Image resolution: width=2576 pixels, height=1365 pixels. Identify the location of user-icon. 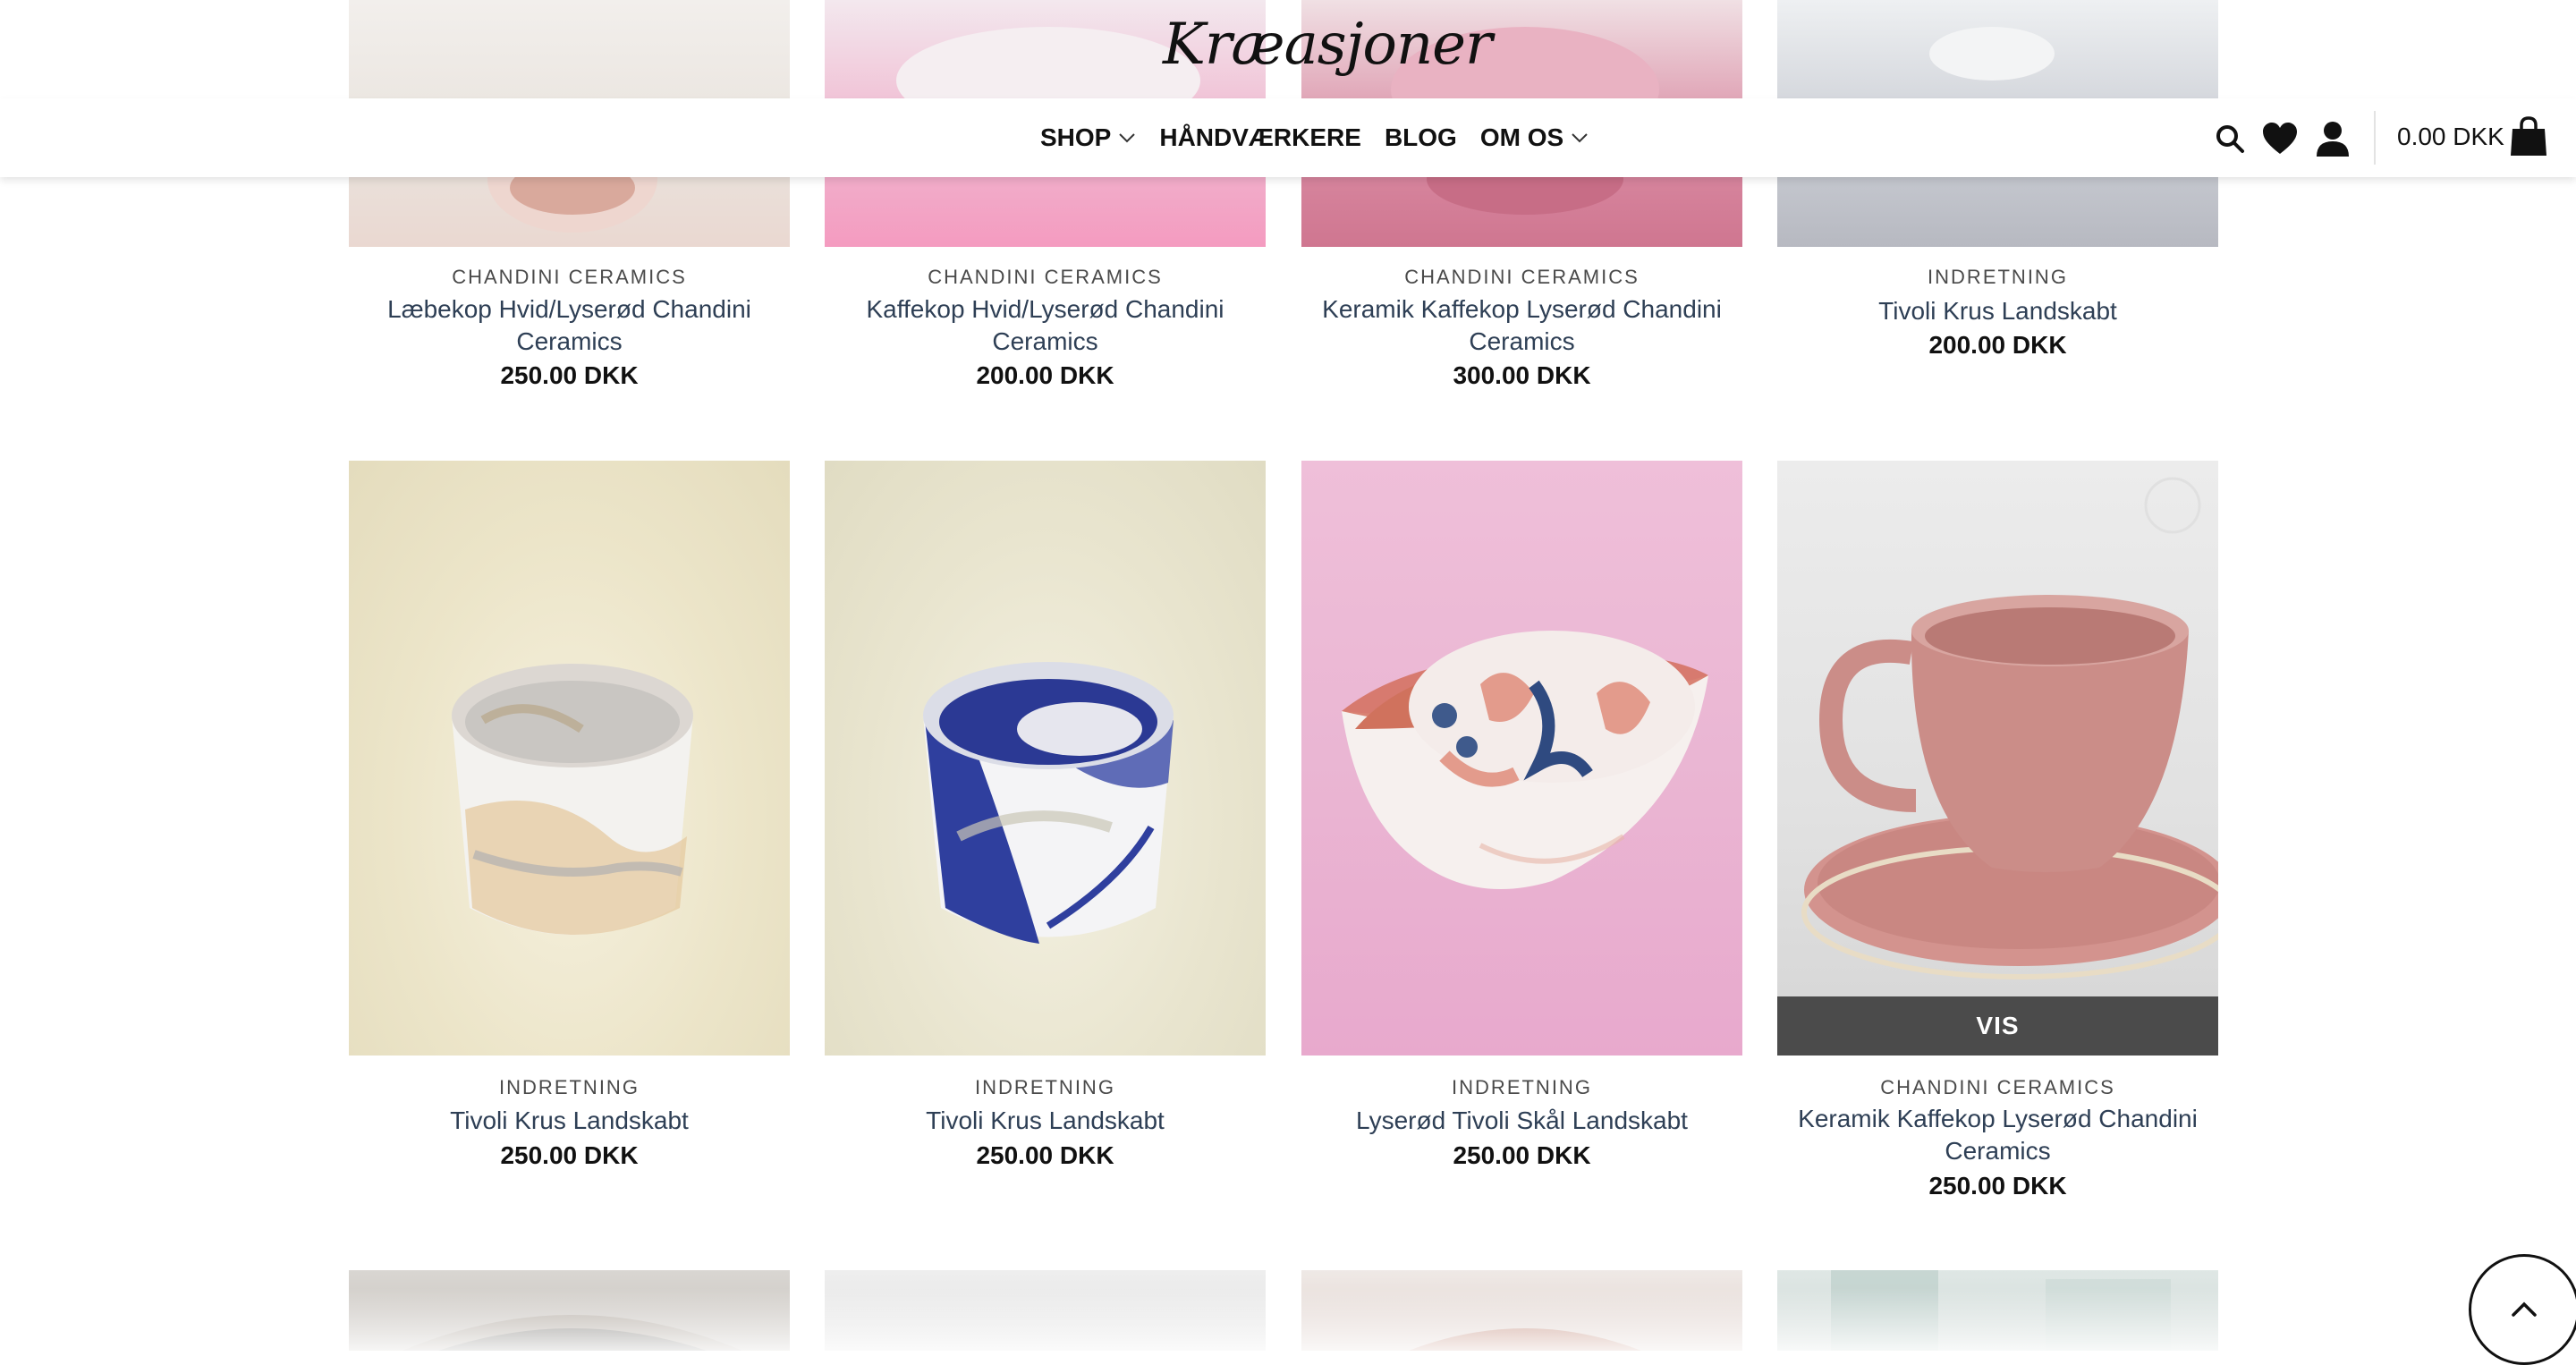
(2333, 139).